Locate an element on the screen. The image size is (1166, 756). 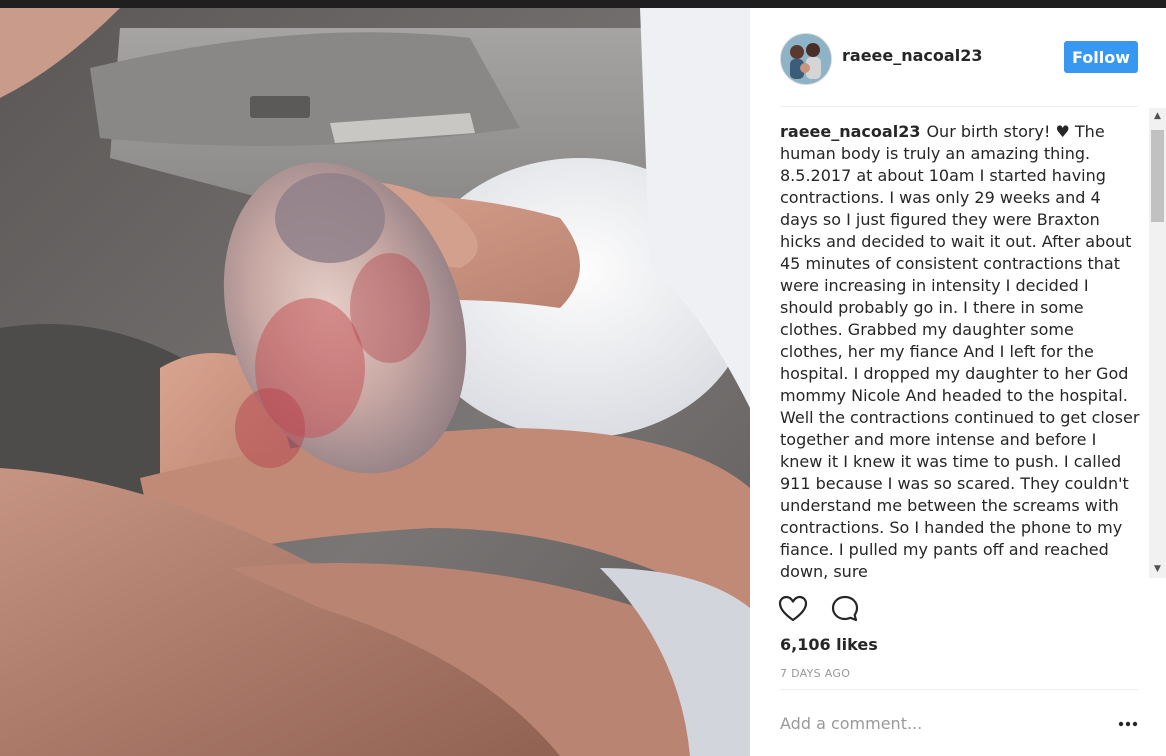
scroll-up-arrow-icon: ▲ is located at coordinates (1157, 116).